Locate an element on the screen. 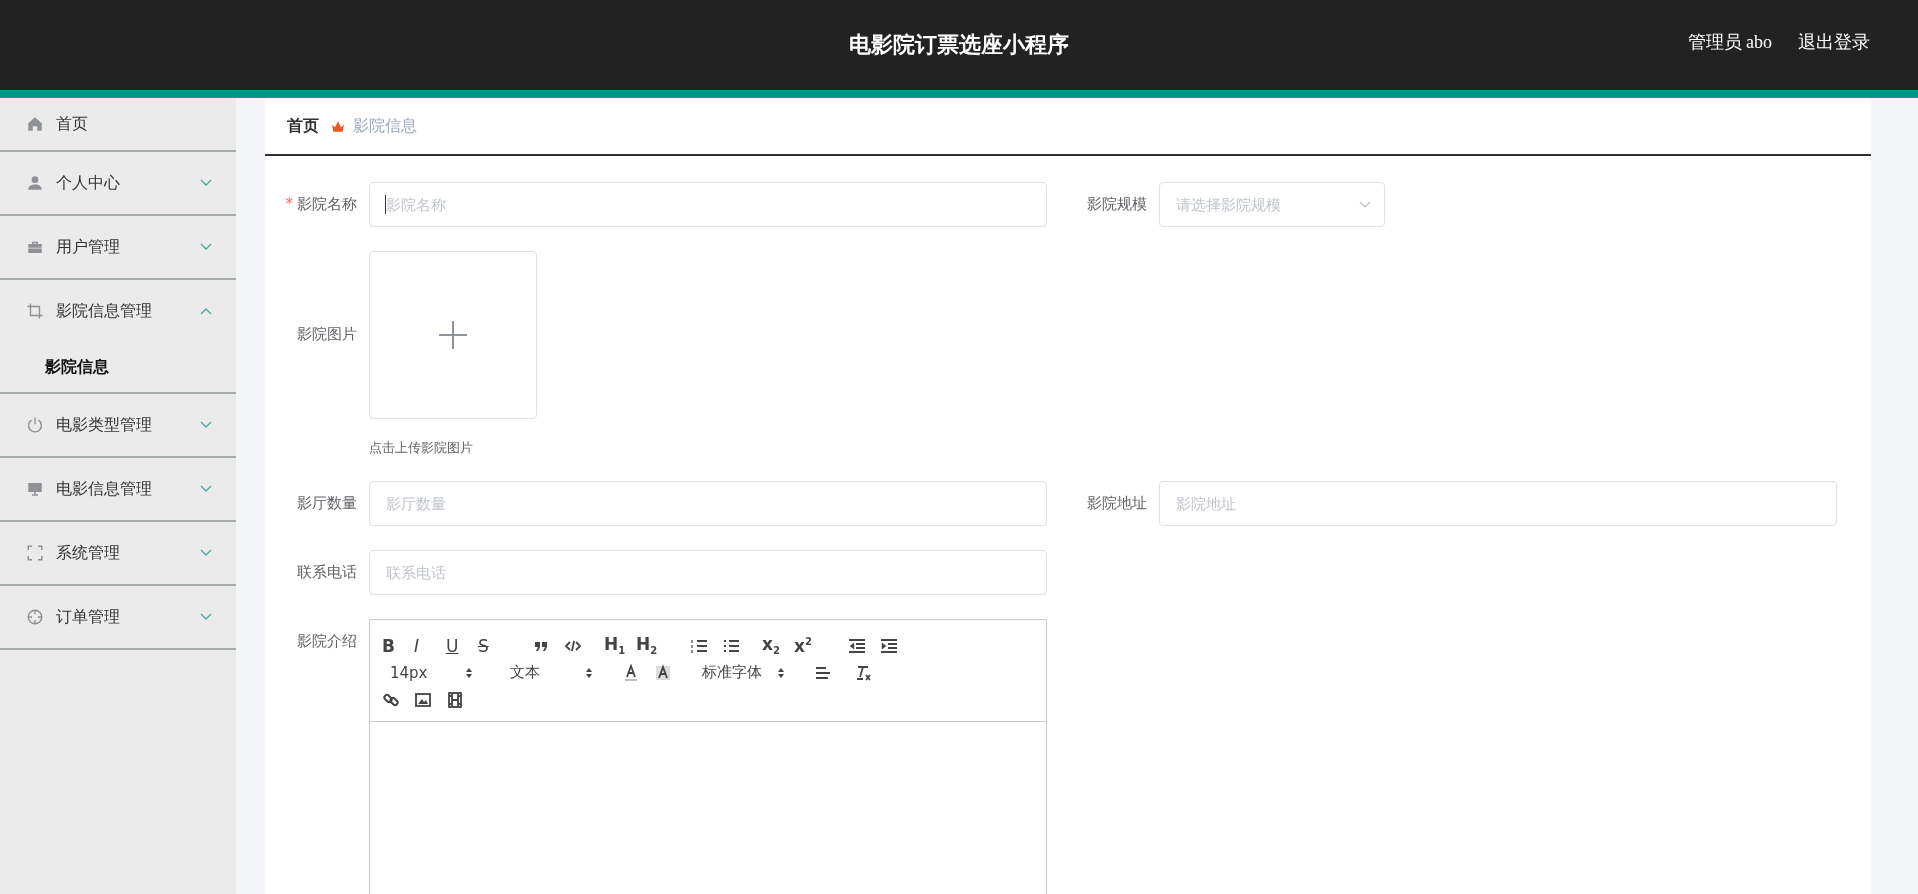 Image resolution: width=1918 pixels, height=894 pixels. user-icon is located at coordinates (35, 183).